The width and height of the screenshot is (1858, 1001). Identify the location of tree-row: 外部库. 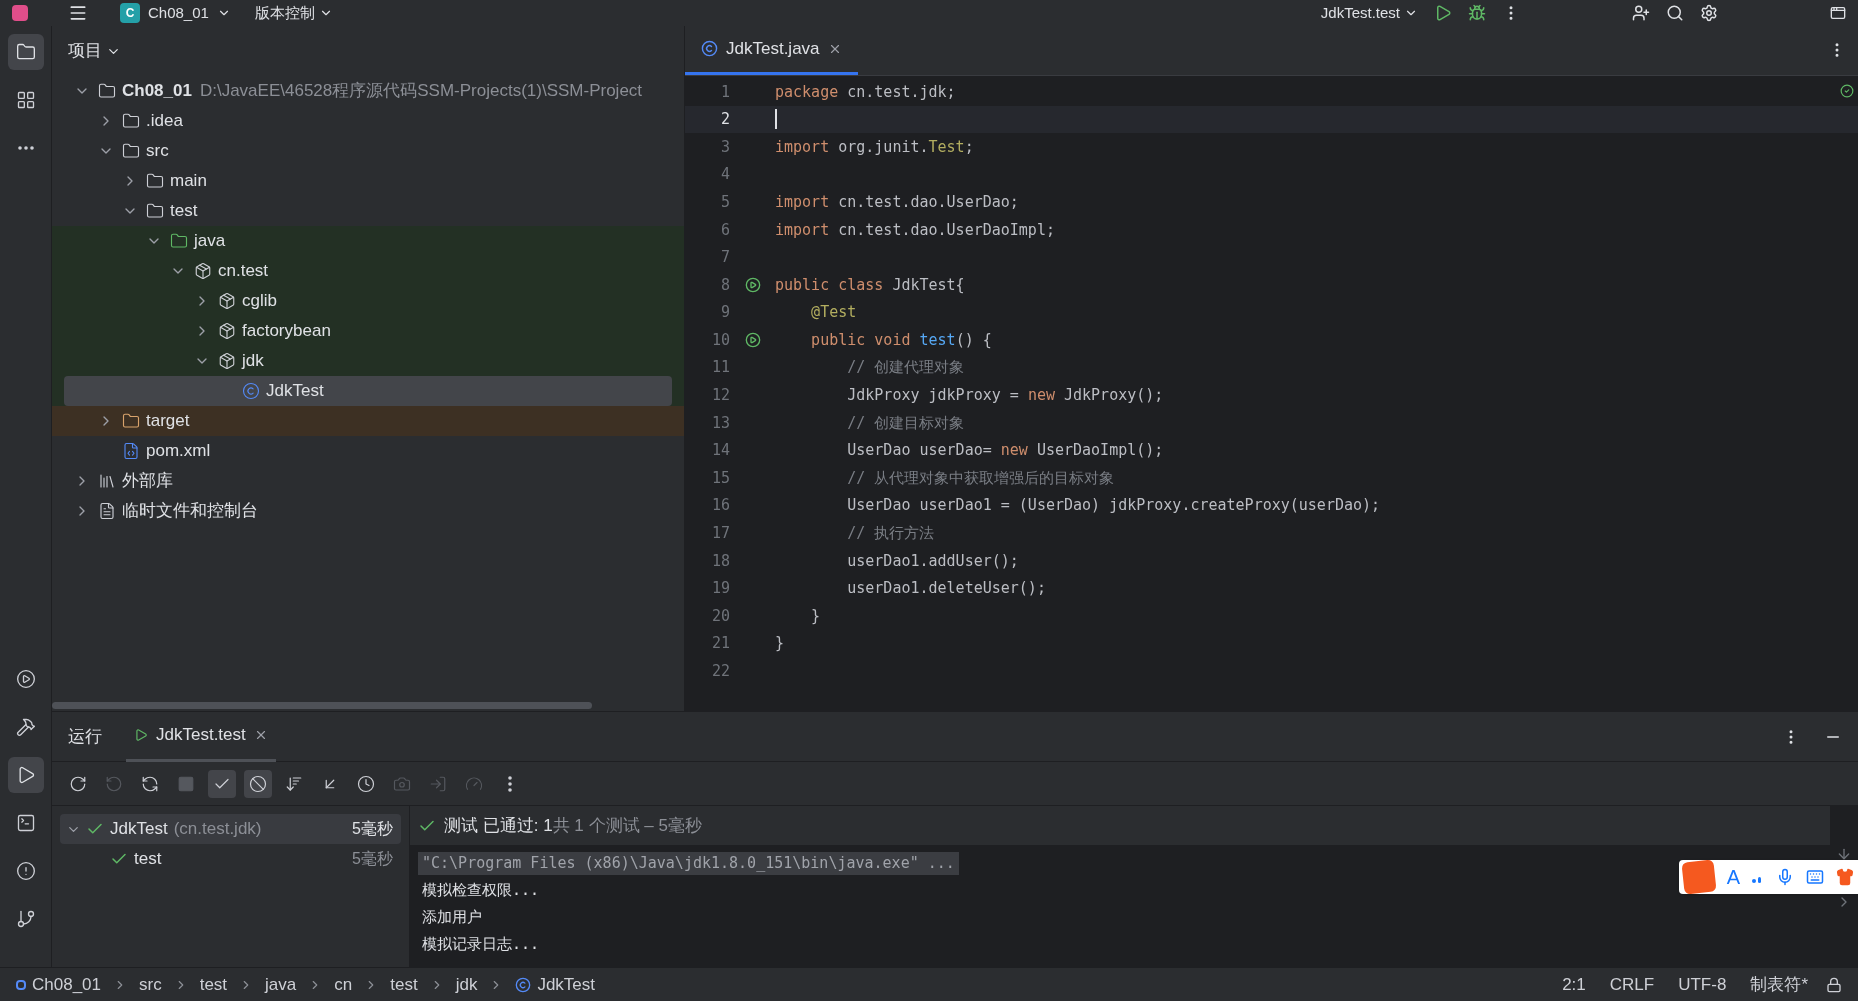
(368, 481).